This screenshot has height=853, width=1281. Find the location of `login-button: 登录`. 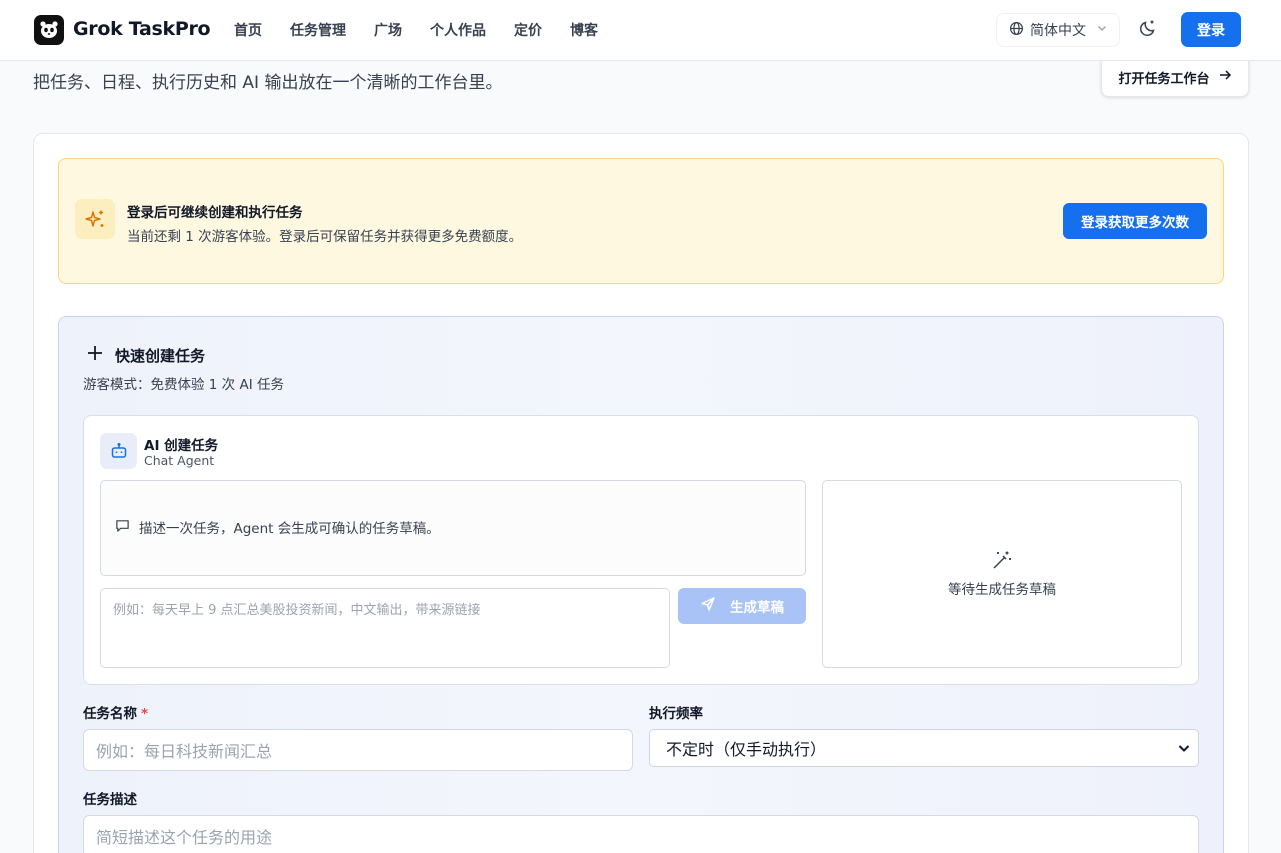

login-button: 登录 is located at coordinates (1211, 29).